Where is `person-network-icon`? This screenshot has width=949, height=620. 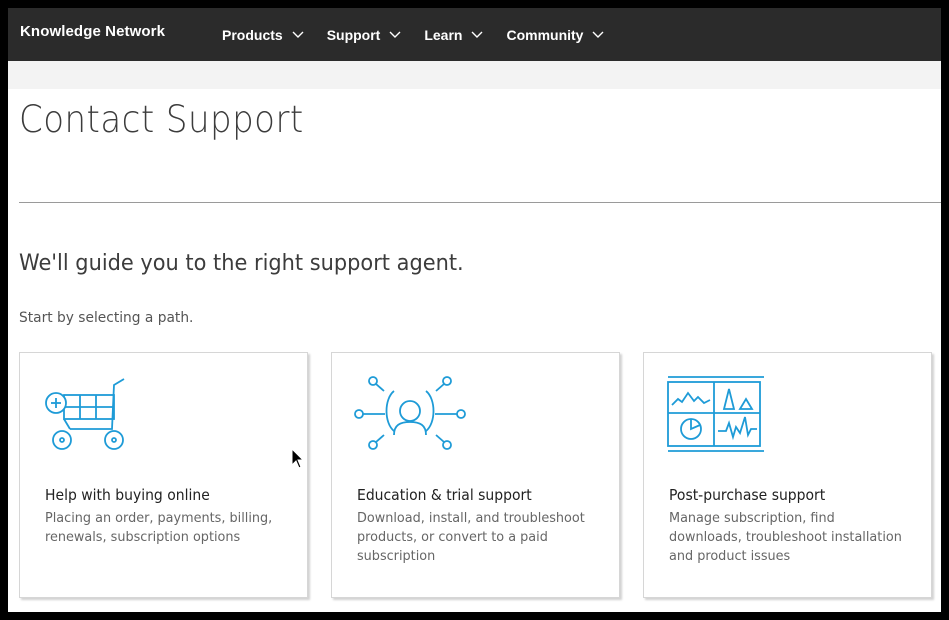 person-network-icon is located at coordinates (410, 413).